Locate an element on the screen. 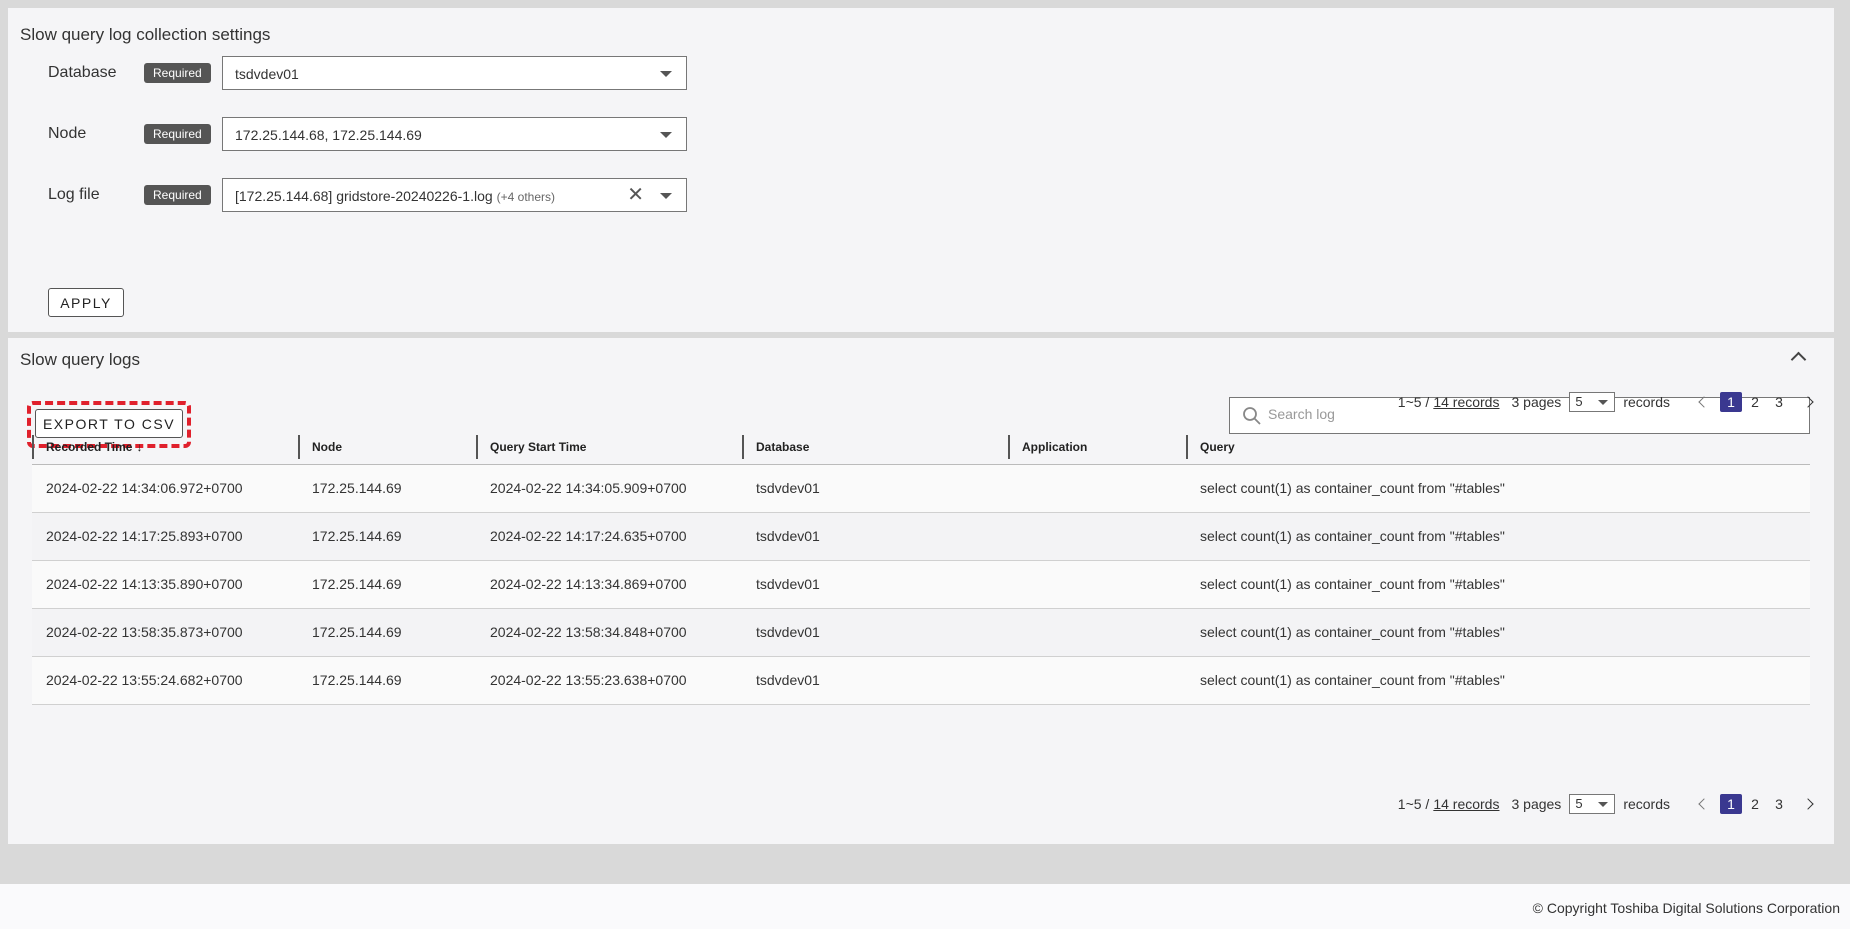  database-row: Database Required tsdvdev01 is located at coordinates (398, 73).